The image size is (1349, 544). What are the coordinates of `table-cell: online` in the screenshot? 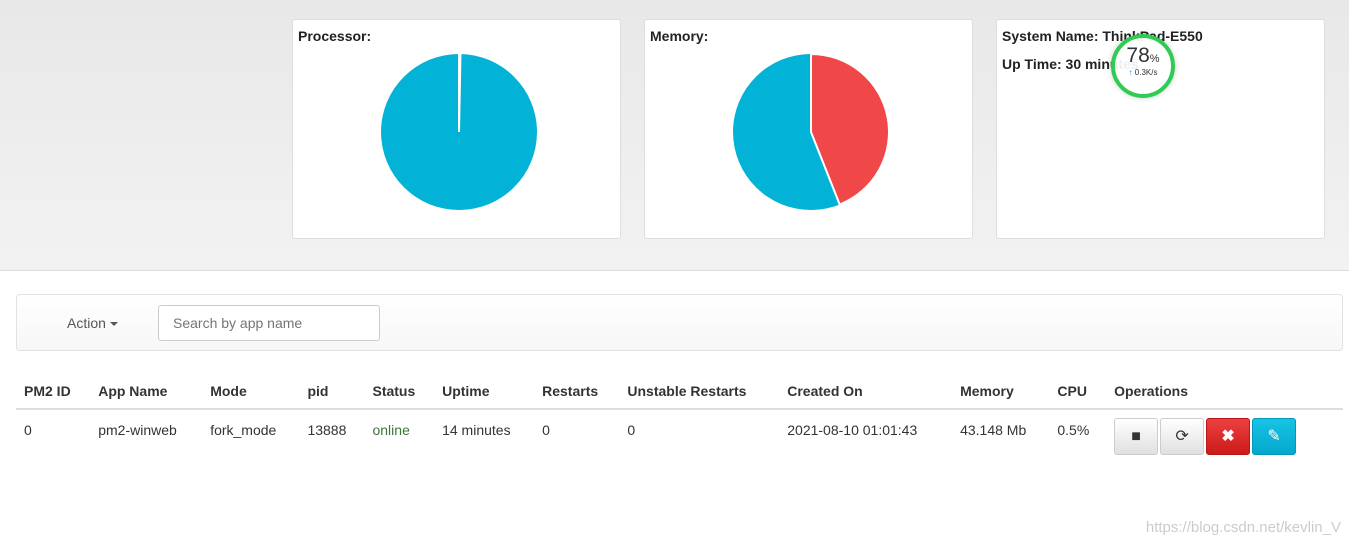 It's located at (391, 430).